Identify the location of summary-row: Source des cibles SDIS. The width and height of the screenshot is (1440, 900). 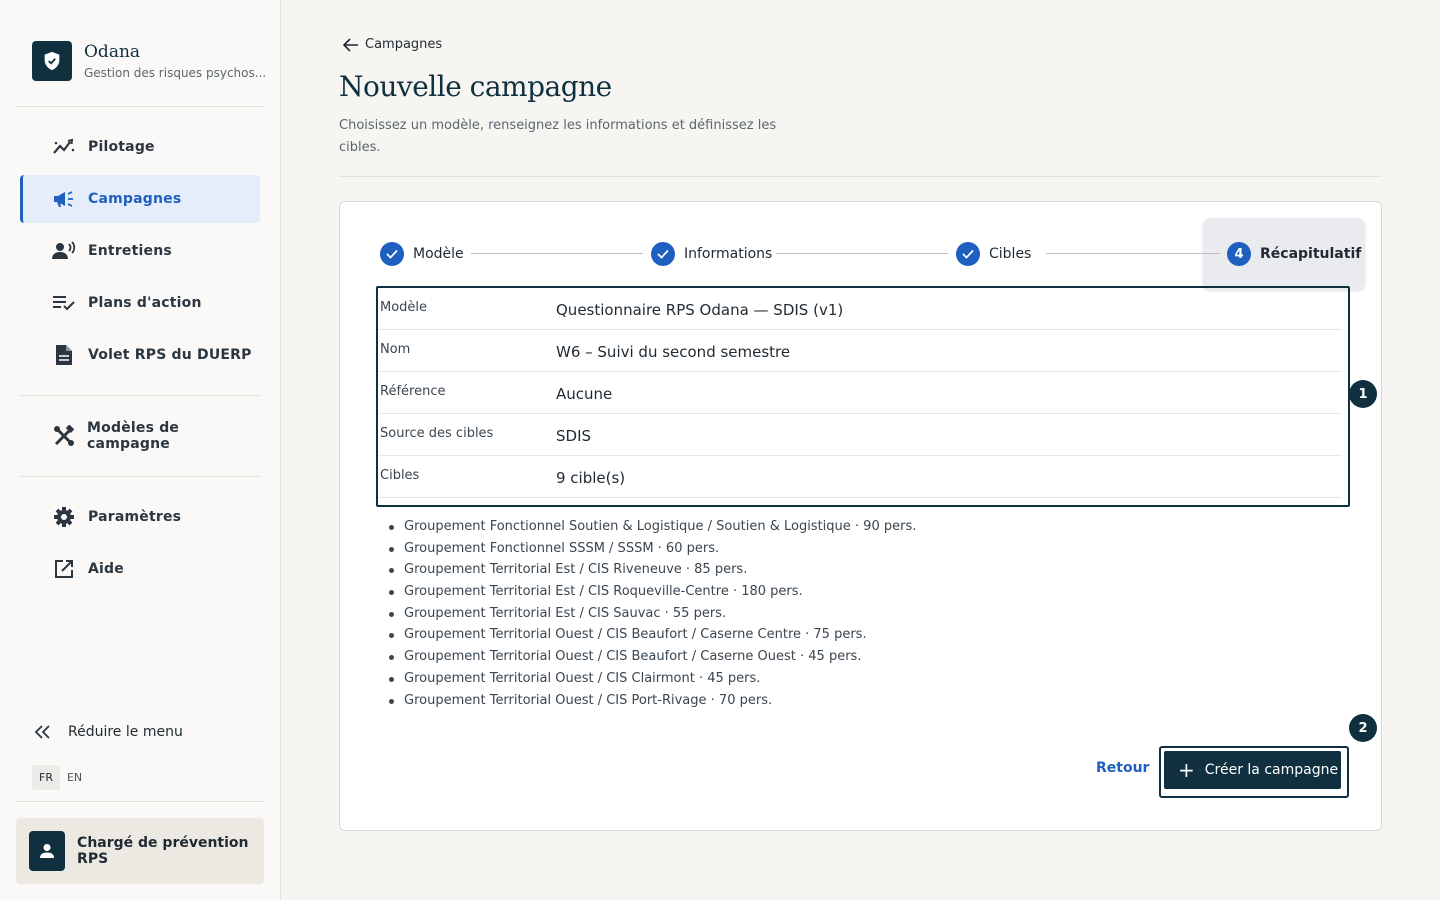
(860, 435).